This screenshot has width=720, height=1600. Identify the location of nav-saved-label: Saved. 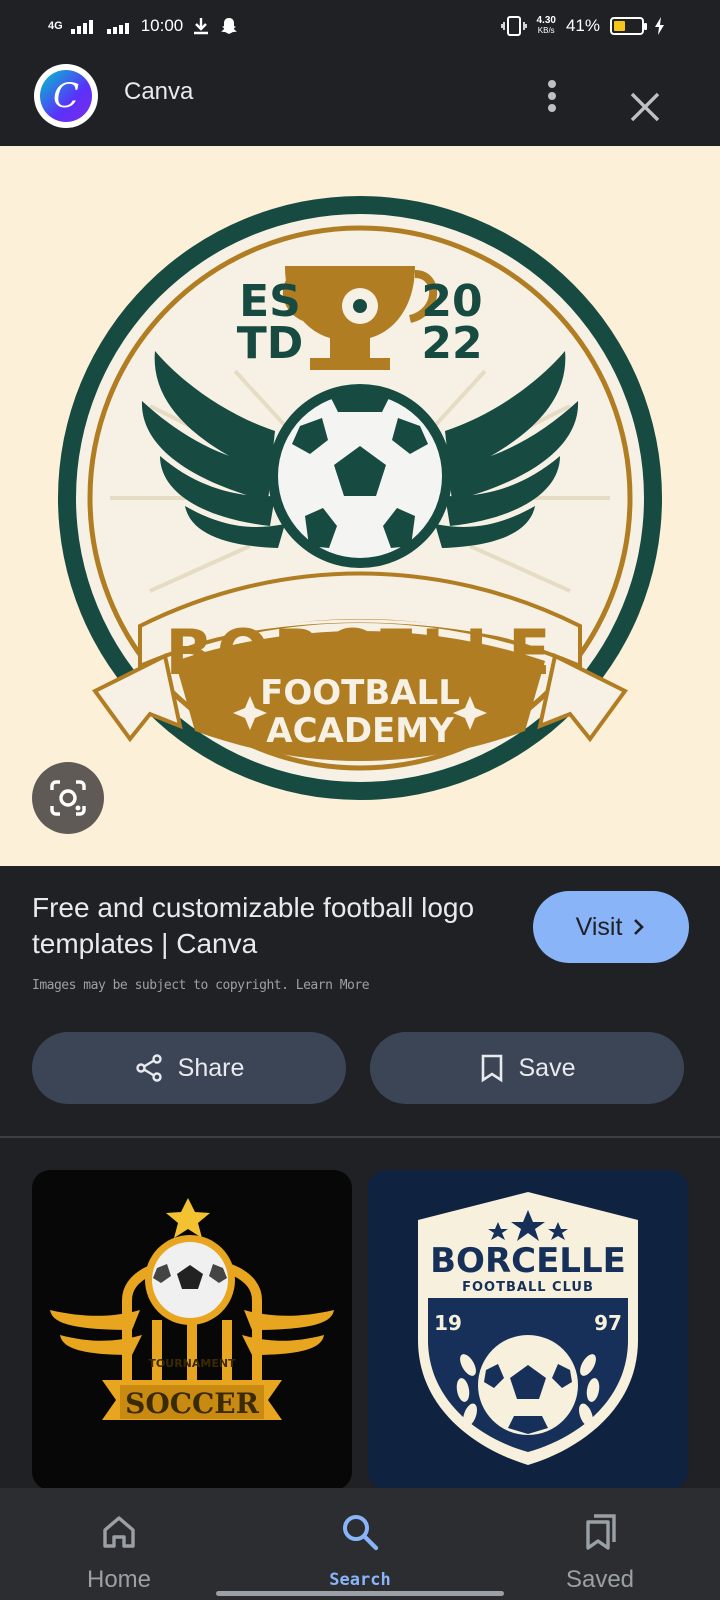
(600, 1579).